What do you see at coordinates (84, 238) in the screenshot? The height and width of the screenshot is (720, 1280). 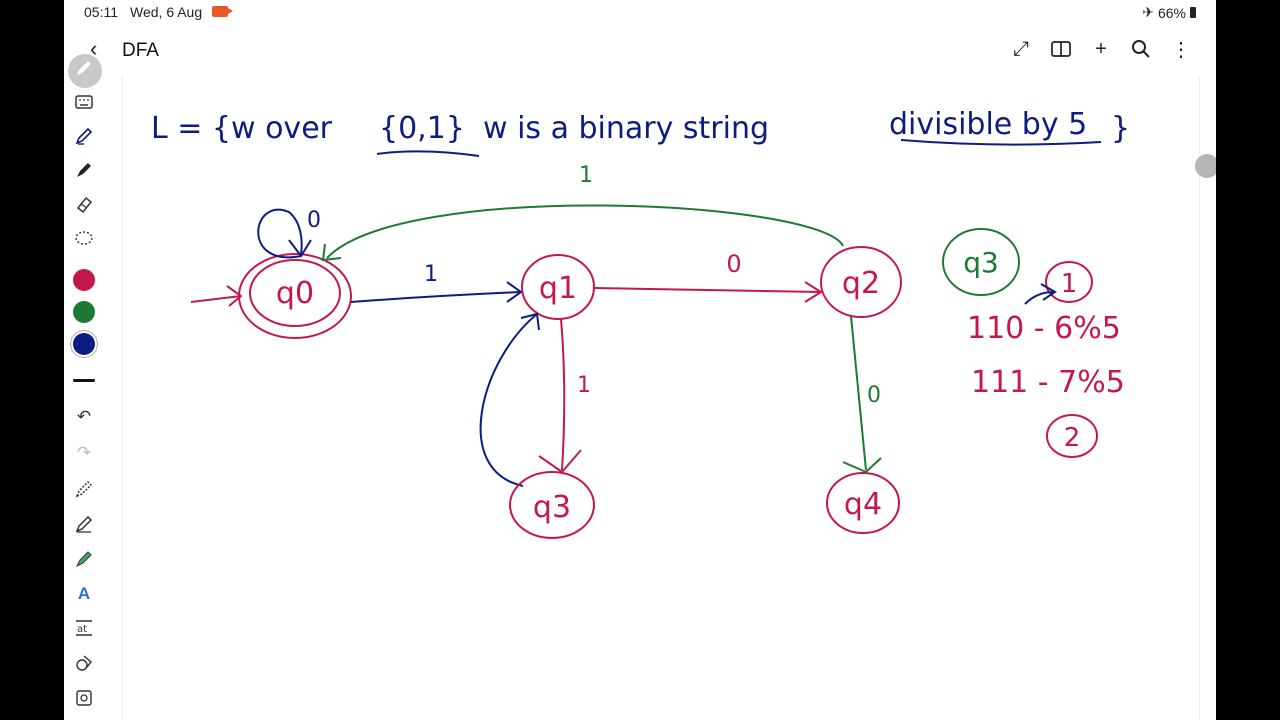 I see `lasso-icon` at bounding box center [84, 238].